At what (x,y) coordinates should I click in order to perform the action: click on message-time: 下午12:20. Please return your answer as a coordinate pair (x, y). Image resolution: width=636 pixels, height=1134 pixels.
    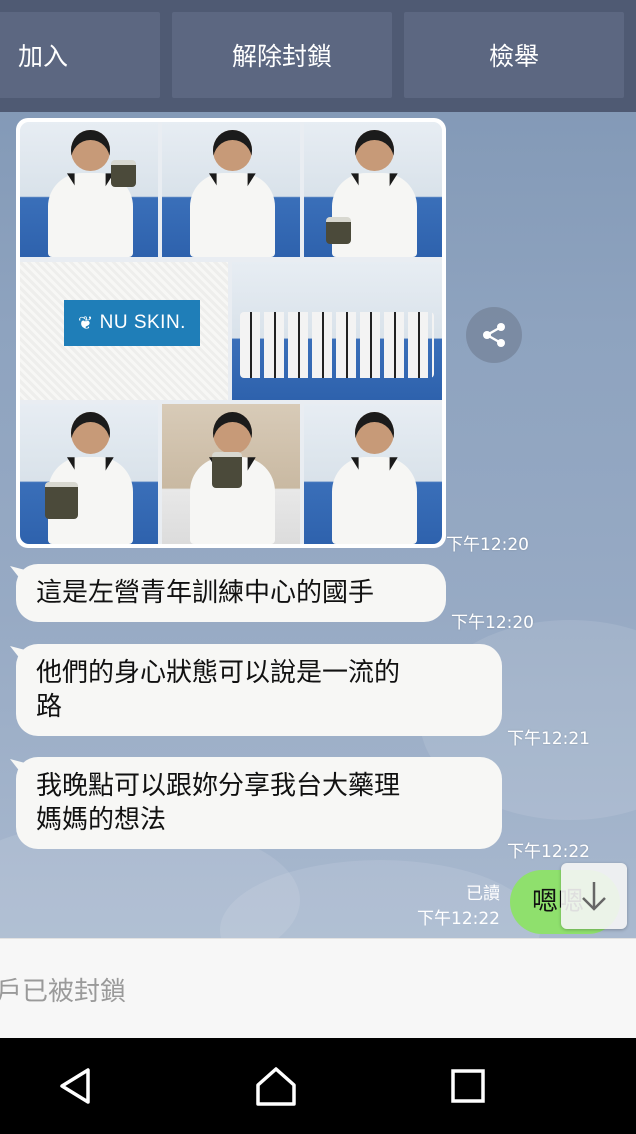
    Looking at the image, I should click on (492, 623).